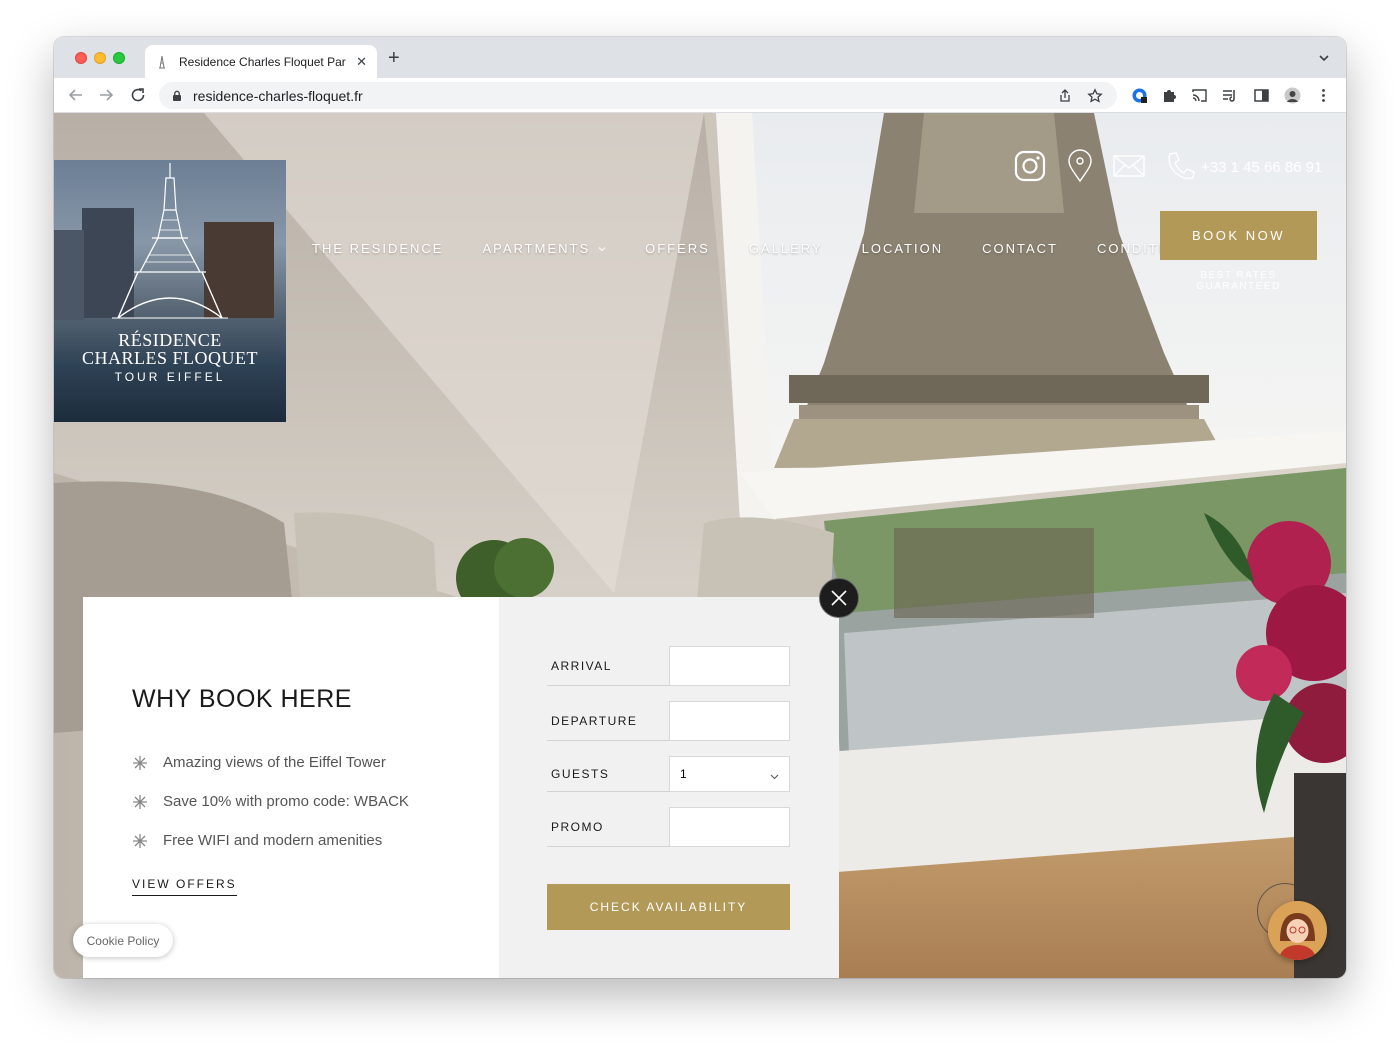 The width and height of the screenshot is (1400, 1050). What do you see at coordinates (1238, 281) in the screenshot?
I see `best-rates-tagline: BEST RATES GUARANTEED` at bounding box center [1238, 281].